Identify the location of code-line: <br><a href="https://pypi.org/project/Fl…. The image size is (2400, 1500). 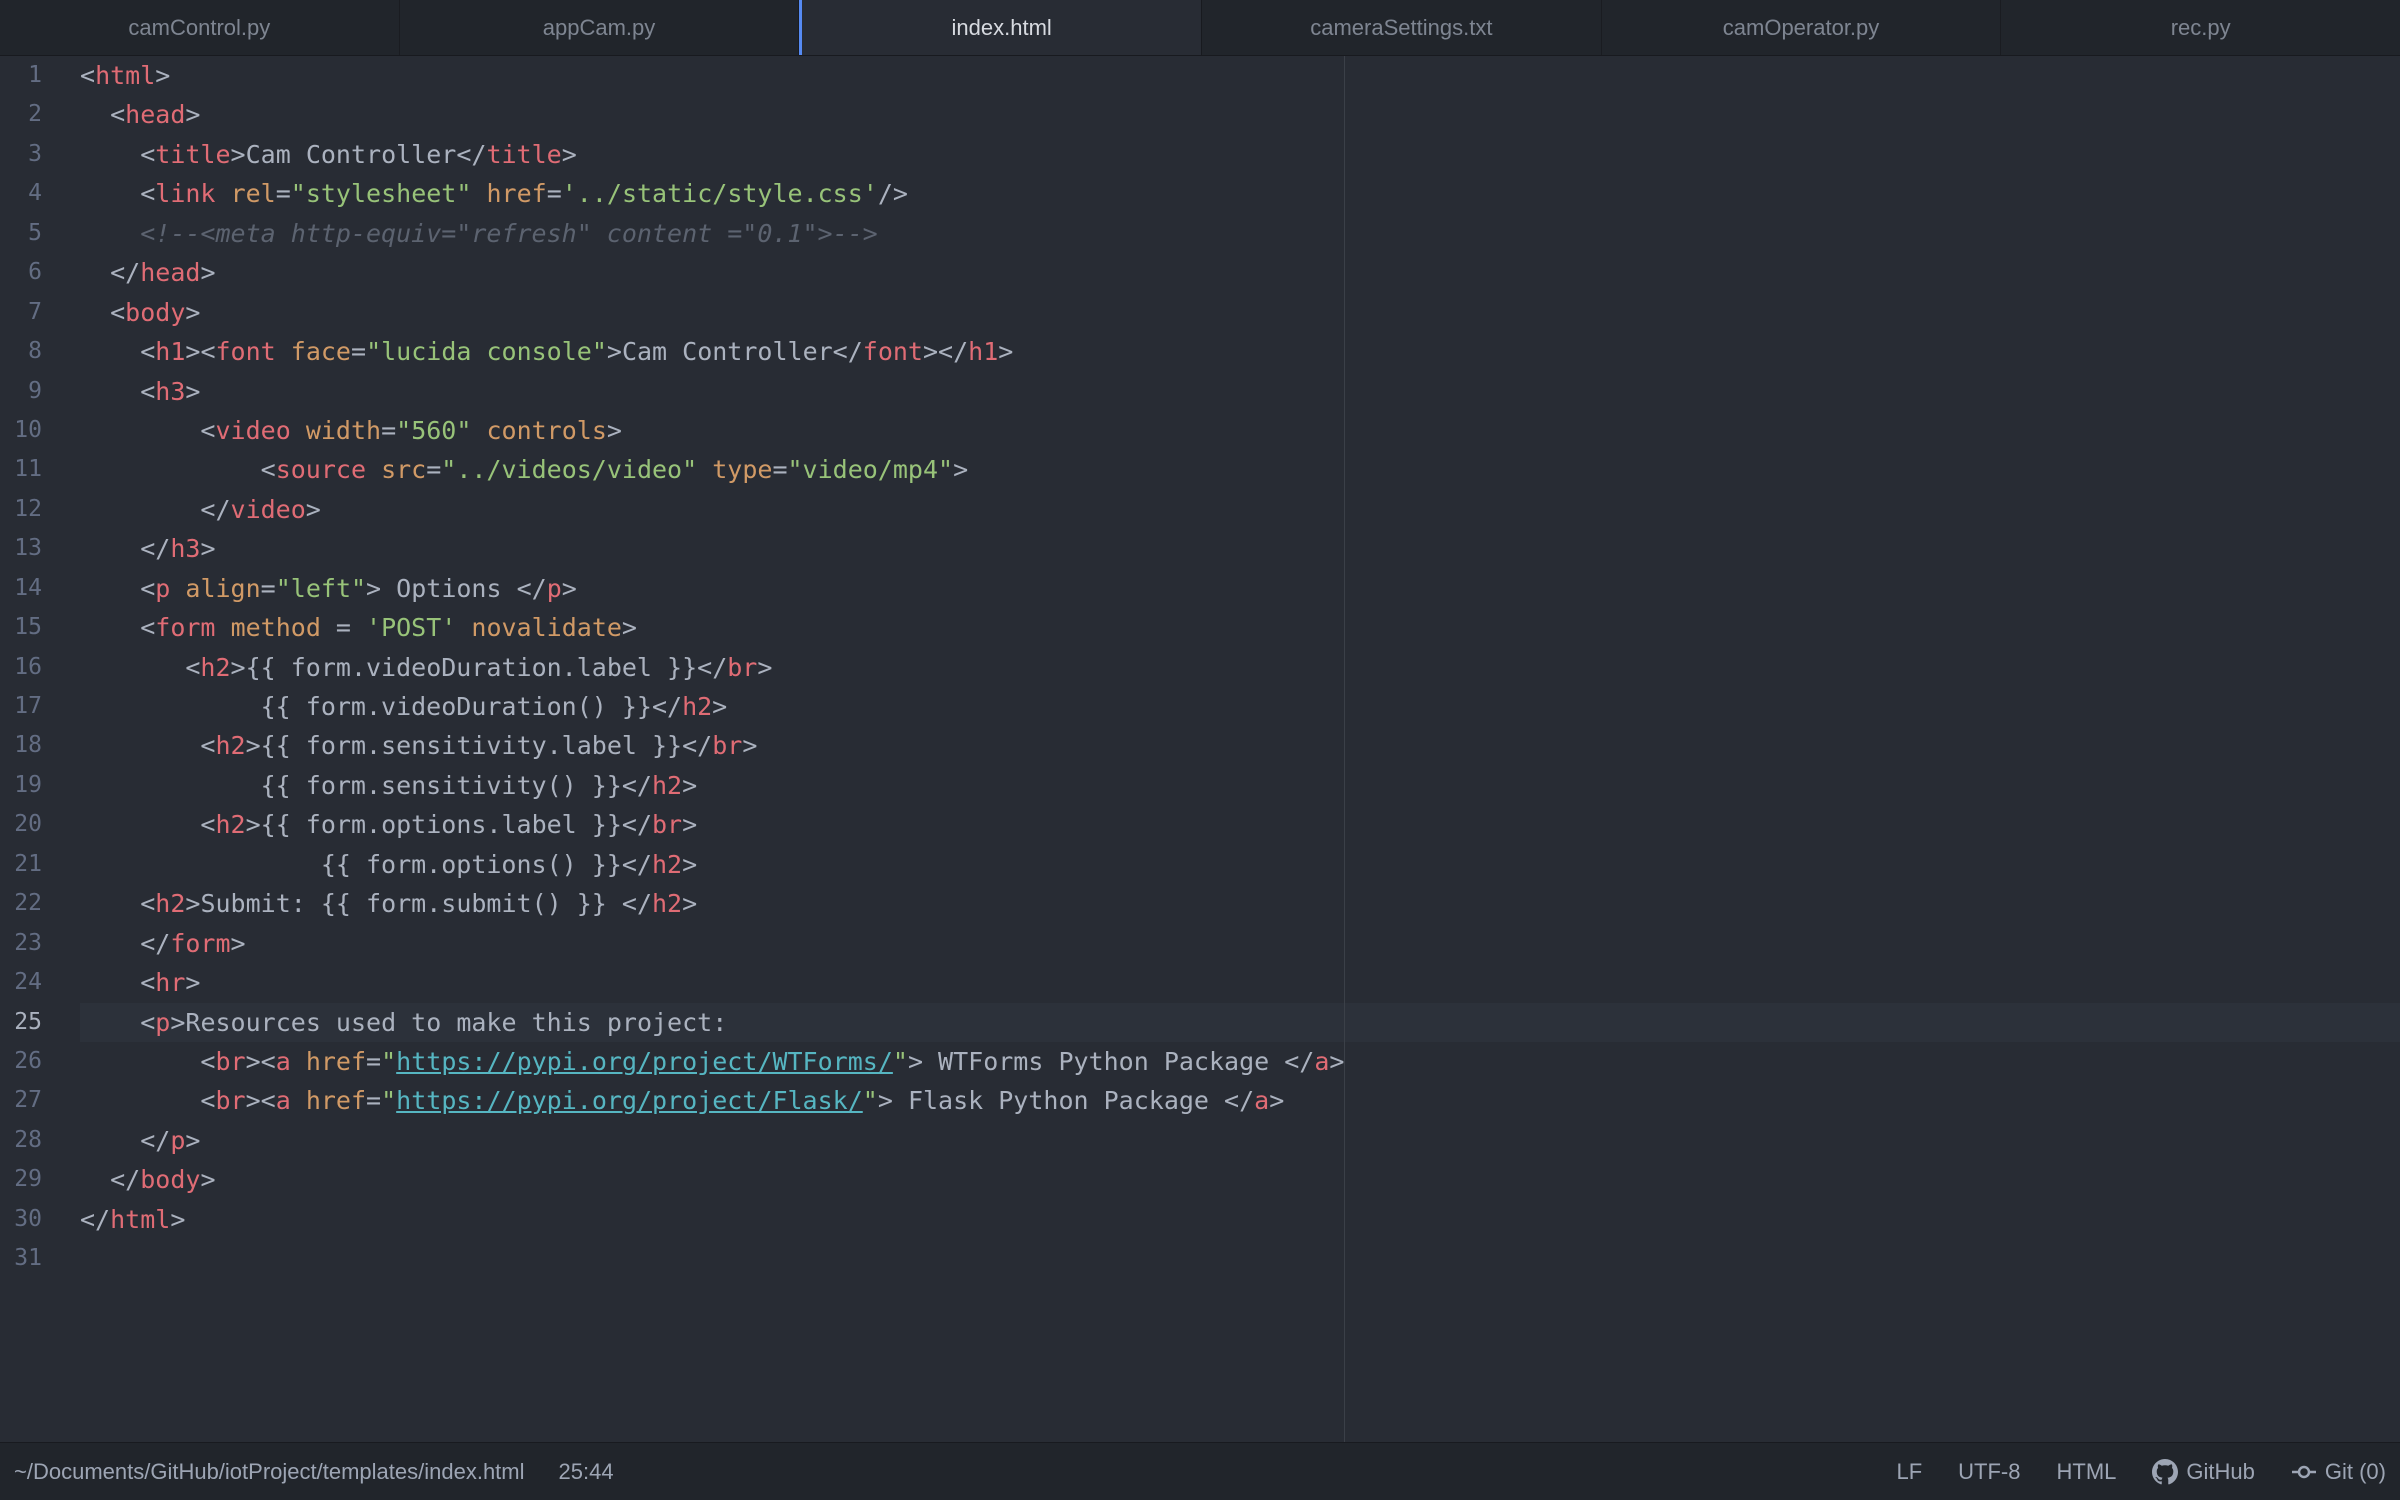
(1240, 1100).